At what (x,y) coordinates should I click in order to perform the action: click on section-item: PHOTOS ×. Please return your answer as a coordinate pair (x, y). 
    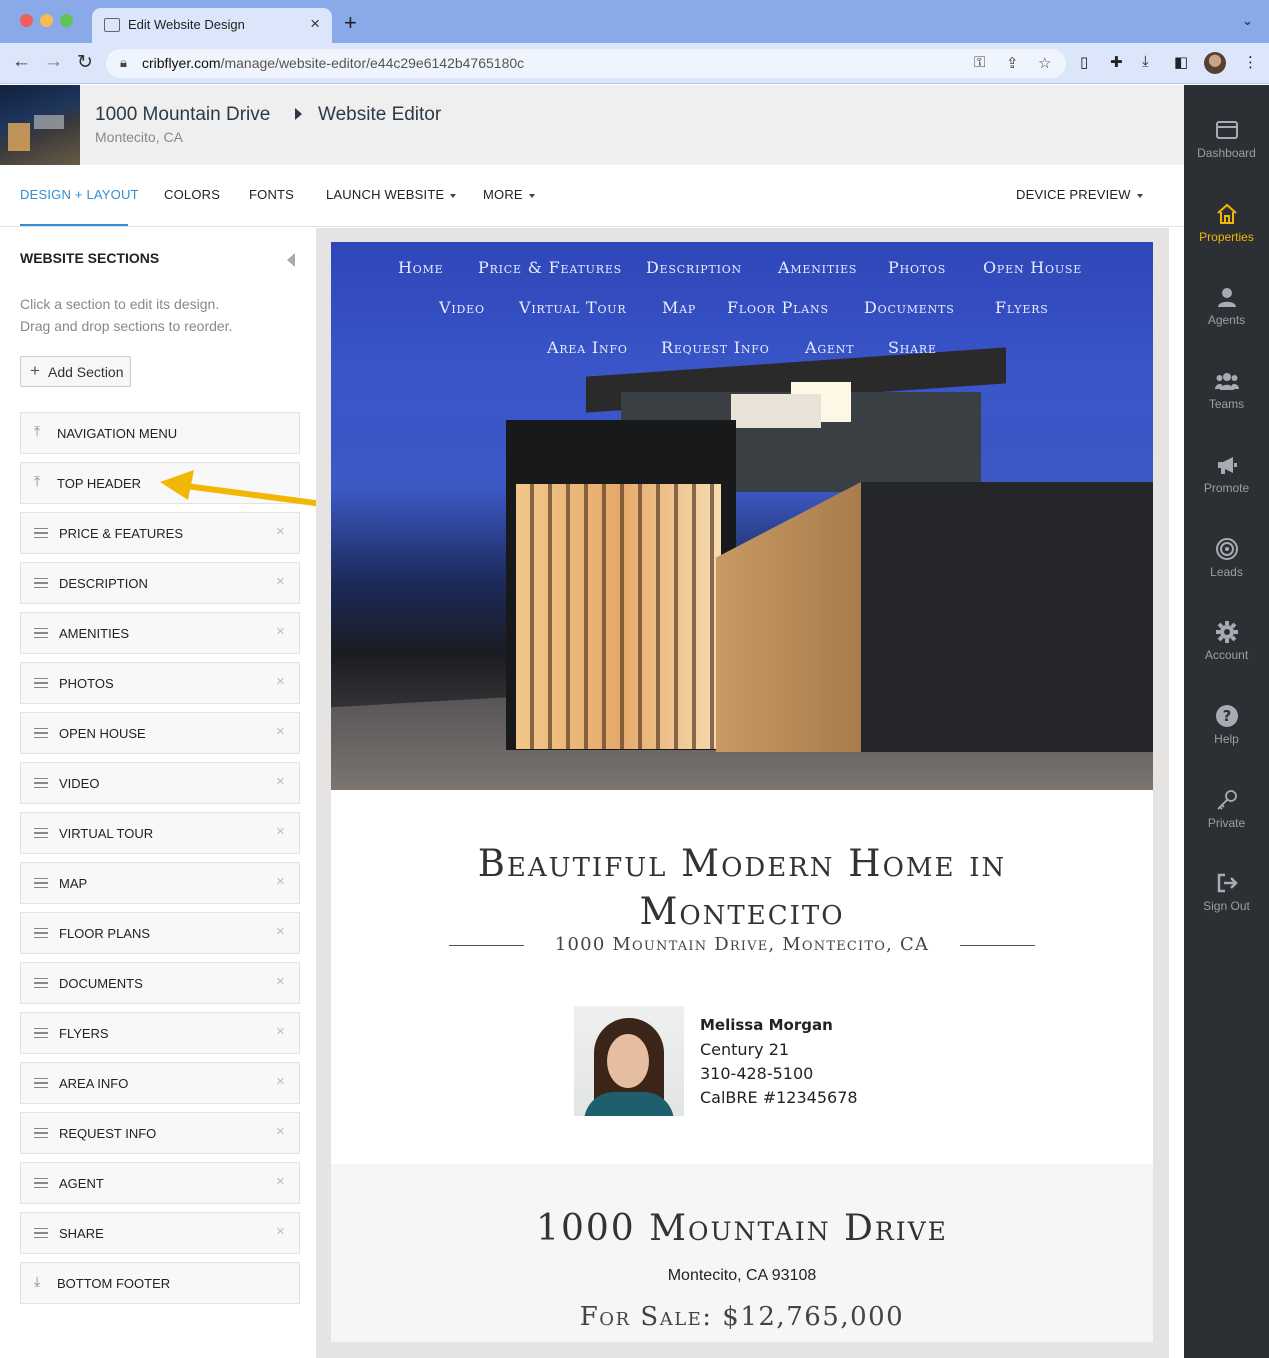
    Looking at the image, I should click on (160, 683).